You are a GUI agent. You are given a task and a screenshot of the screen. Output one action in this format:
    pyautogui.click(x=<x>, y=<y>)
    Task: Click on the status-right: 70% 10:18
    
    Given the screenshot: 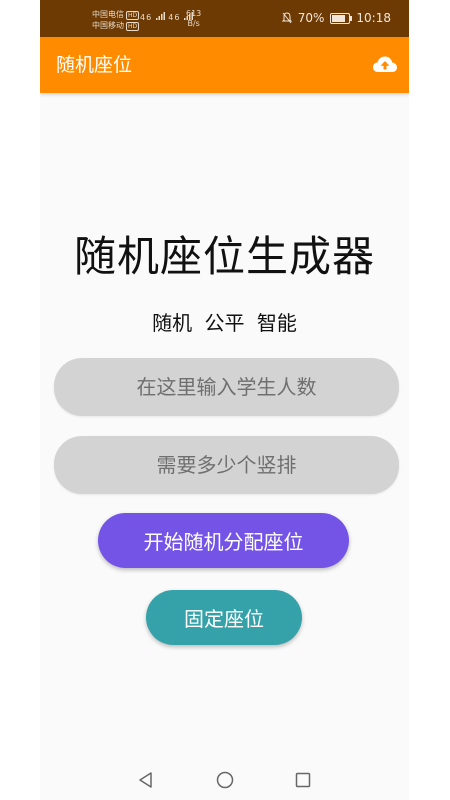 What is the action you would take?
    pyautogui.click(x=336, y=18)
    